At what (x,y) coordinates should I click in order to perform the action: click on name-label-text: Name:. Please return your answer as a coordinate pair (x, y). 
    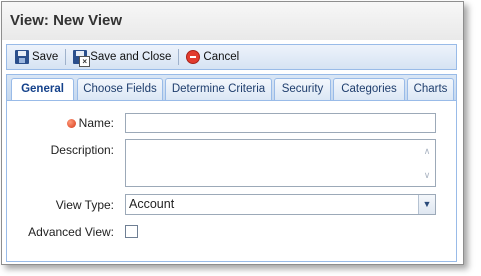
    Looking at the image, I should click on (96, 123).